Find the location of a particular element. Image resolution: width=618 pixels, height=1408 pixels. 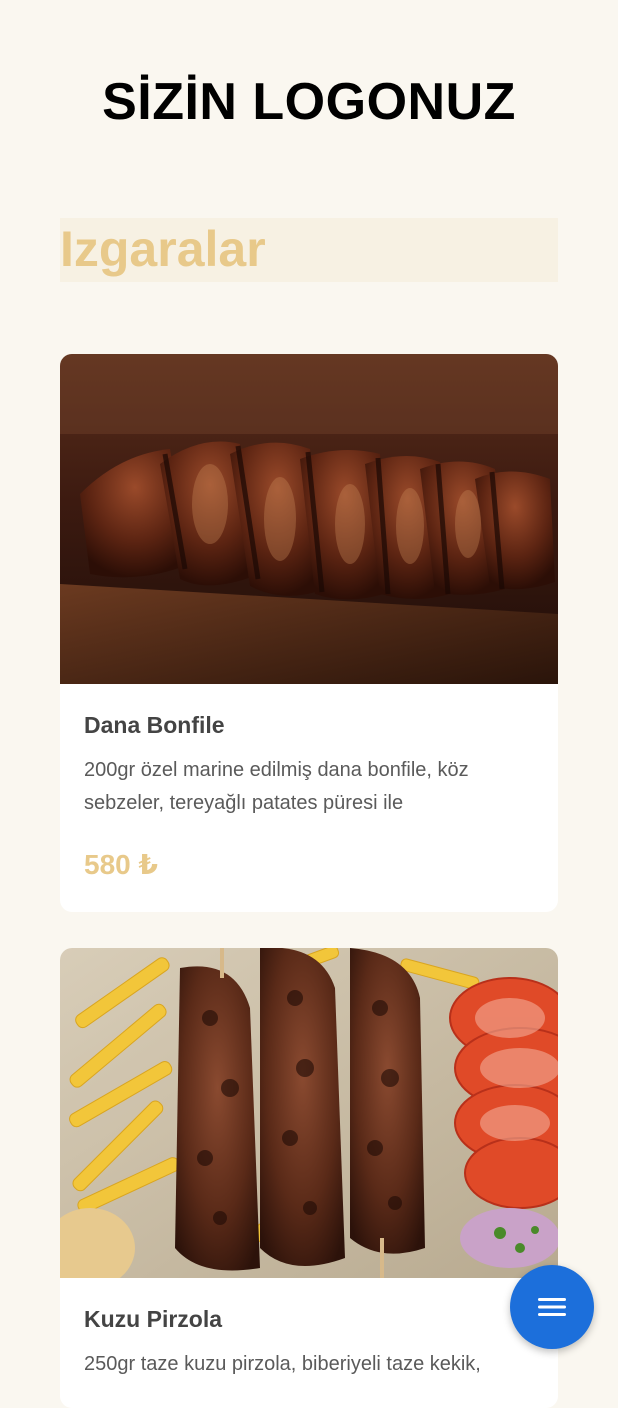

item-name: Kuzu Pirzola is located at coordinates (153, 1319).